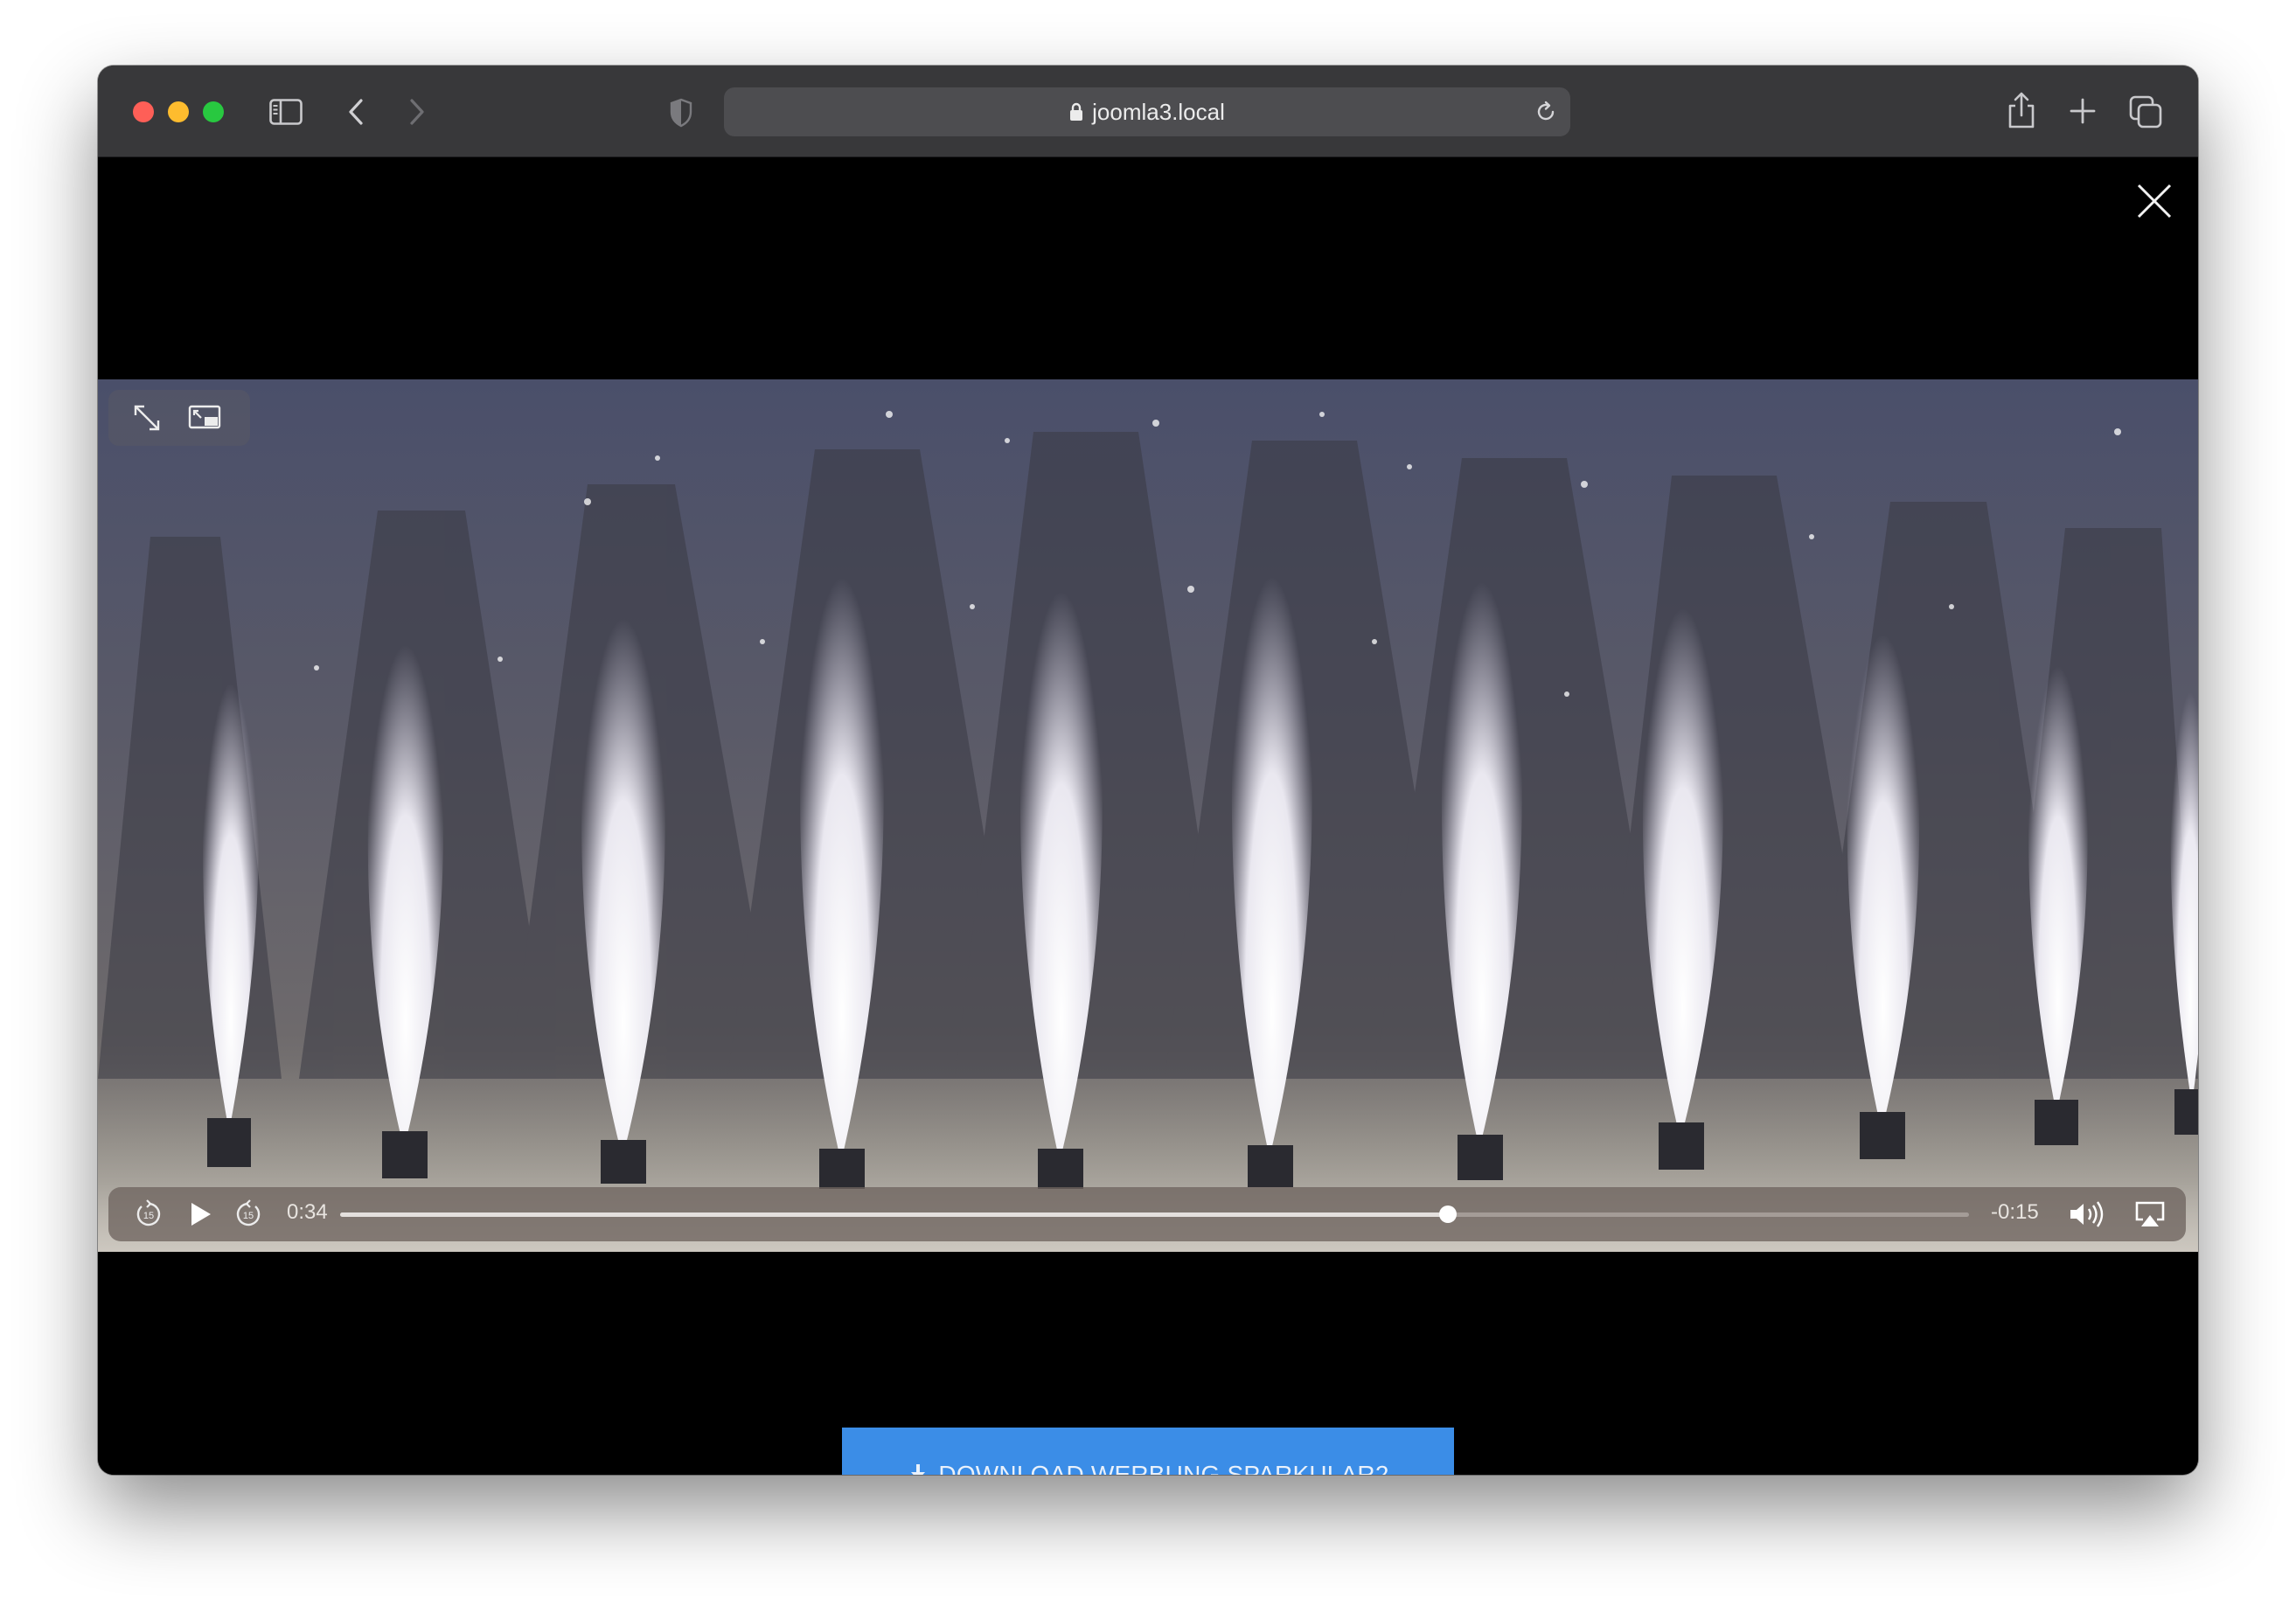 The width and height of the screenshot is (2296, 1605). What do you see at coordinates (179, 418) in the screenshot?
I see `player-top-controls` at bounding box center [179, 418].